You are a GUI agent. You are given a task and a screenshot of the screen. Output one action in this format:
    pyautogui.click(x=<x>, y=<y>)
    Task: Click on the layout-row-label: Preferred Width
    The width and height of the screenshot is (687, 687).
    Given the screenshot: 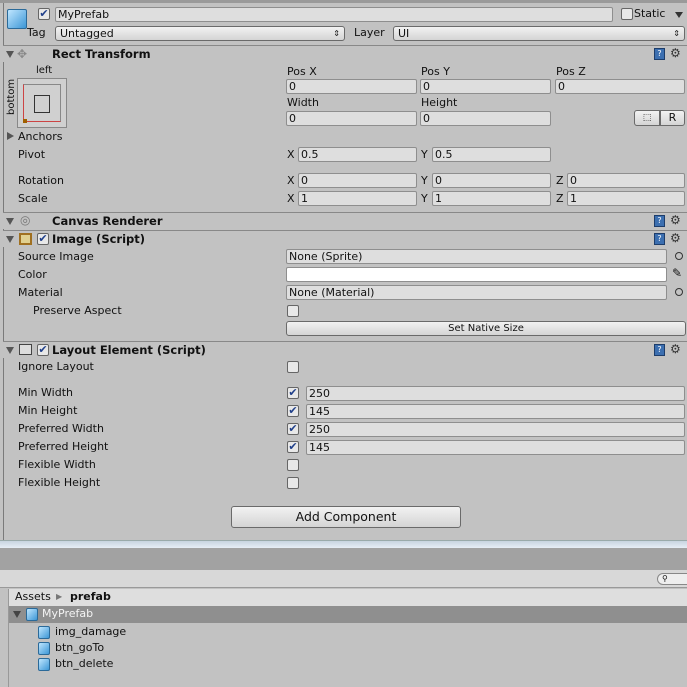 What is the action you would take?
    pyautogui.click(x=61, y=428)
    